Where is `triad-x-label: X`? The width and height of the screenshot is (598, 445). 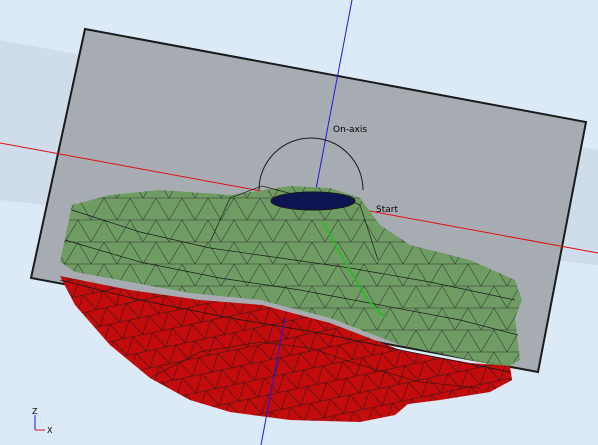
triad-x-label: X is located at coordinates (50, 430).